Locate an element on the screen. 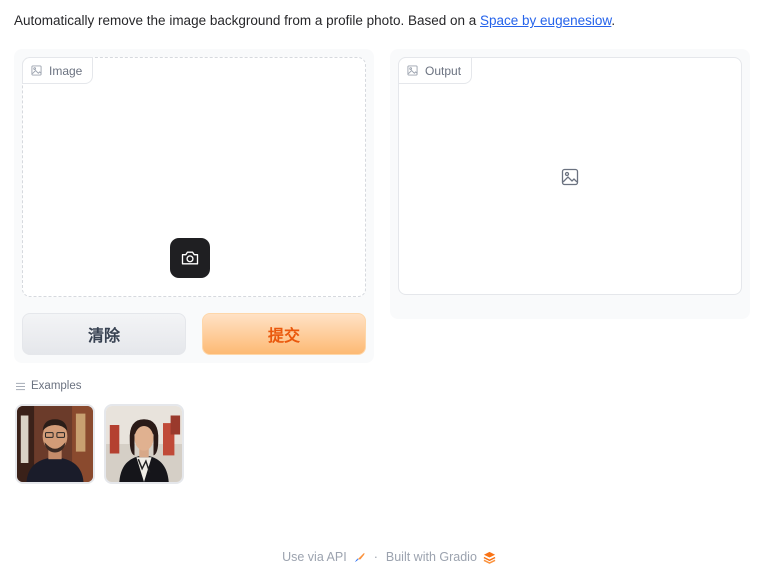 The image size is (778, 578). camera-icon is located at coordinates (190, 258).